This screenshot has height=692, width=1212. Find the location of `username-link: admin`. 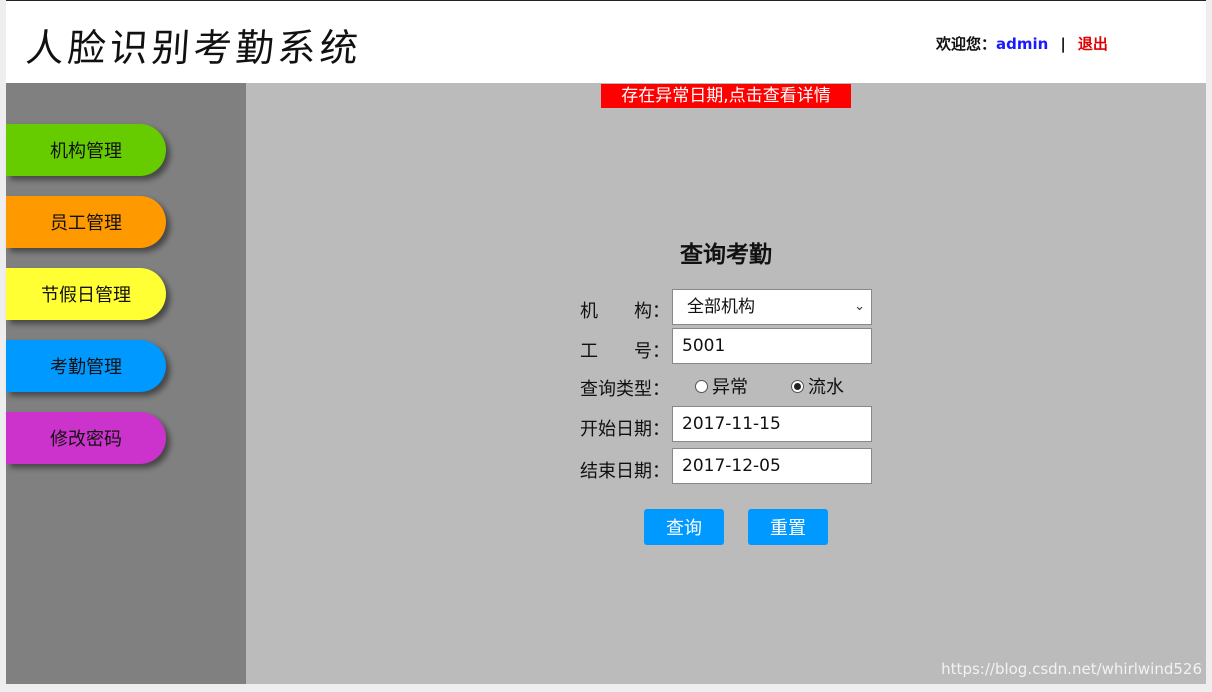

username-link: admin is located at coordinates (1022, 44).